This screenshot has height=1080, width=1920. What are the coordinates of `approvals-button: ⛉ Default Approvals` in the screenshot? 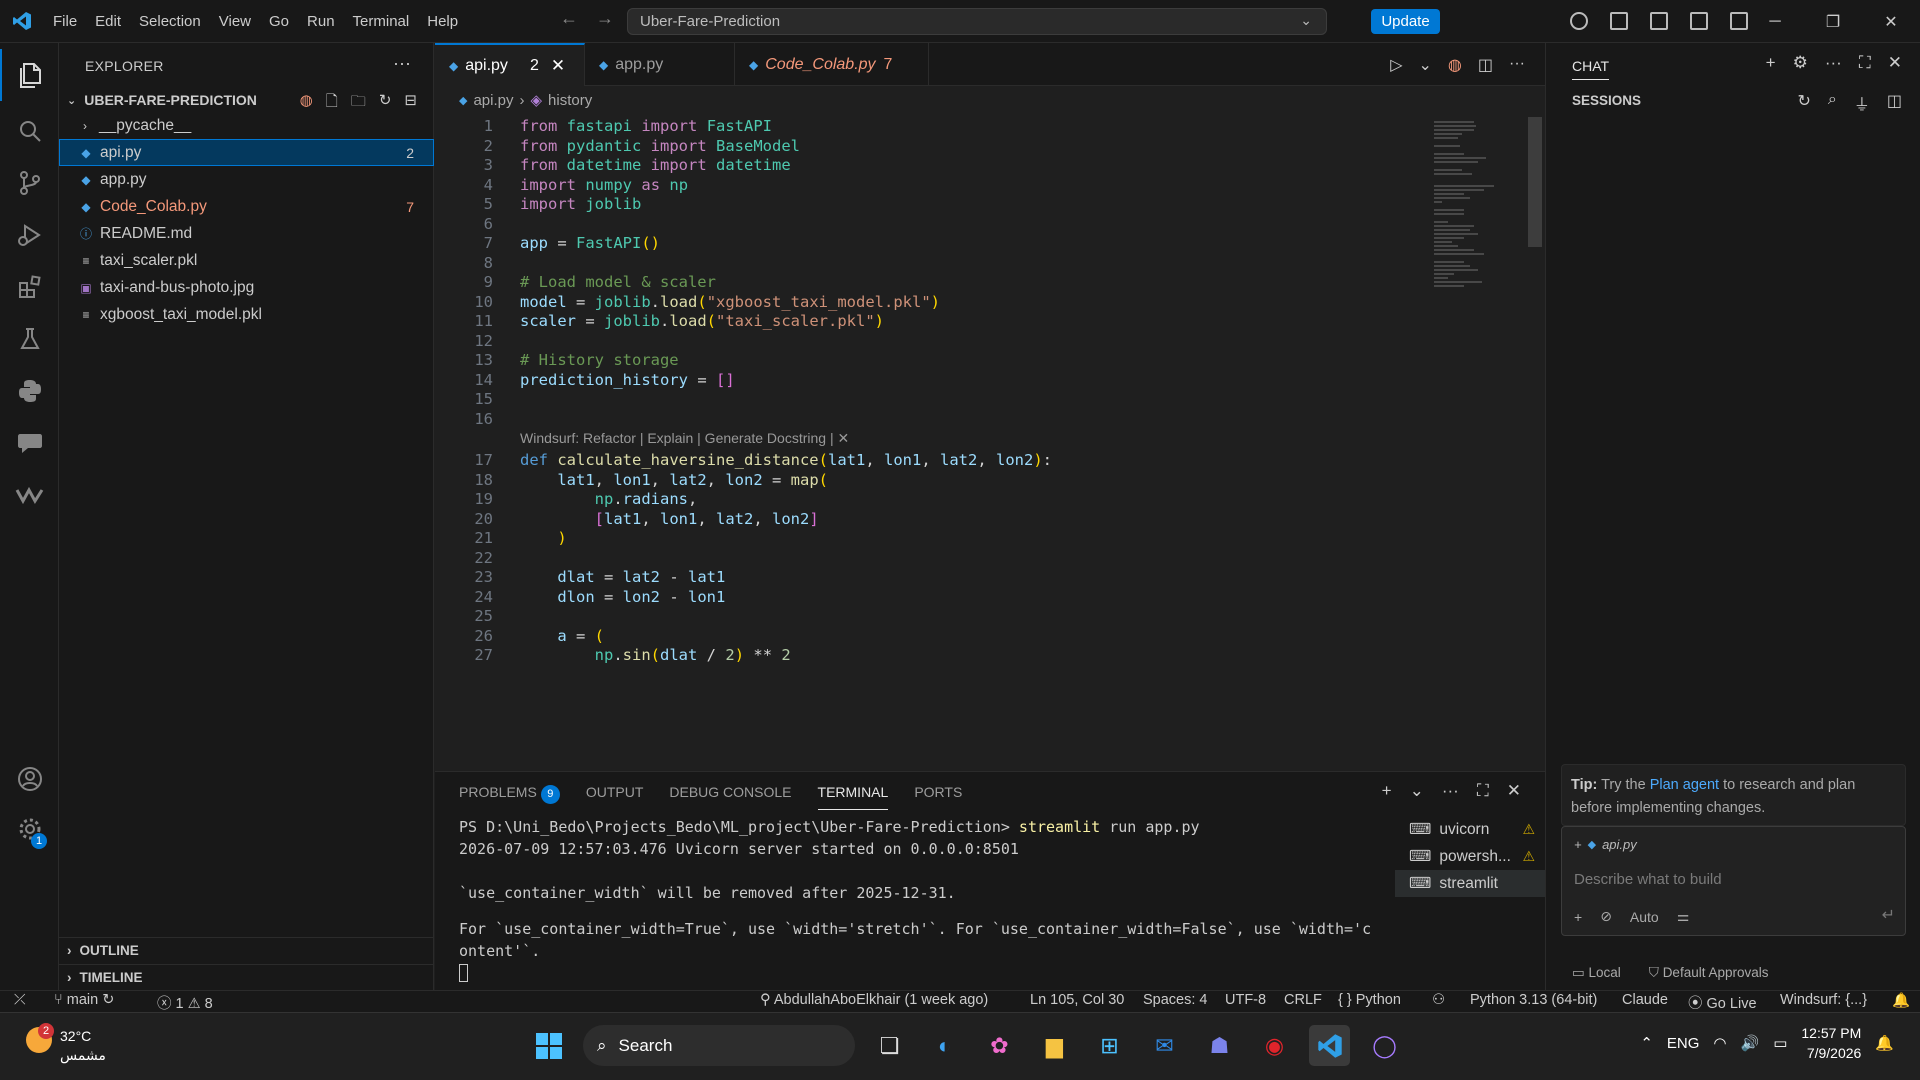 It's located at (1709, 973).